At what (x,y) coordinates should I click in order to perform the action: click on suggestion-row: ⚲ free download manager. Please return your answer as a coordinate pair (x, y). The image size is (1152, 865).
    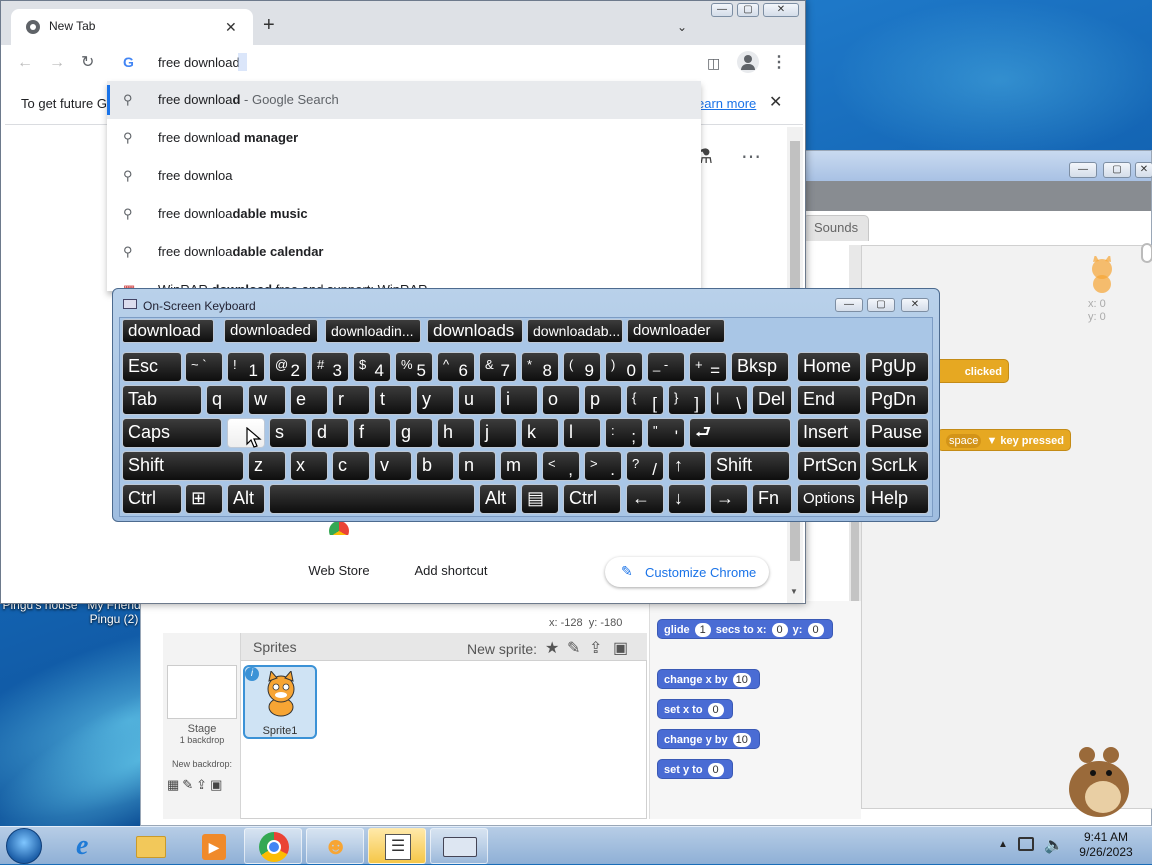
    Looking at the image, I should click on (404, 138).